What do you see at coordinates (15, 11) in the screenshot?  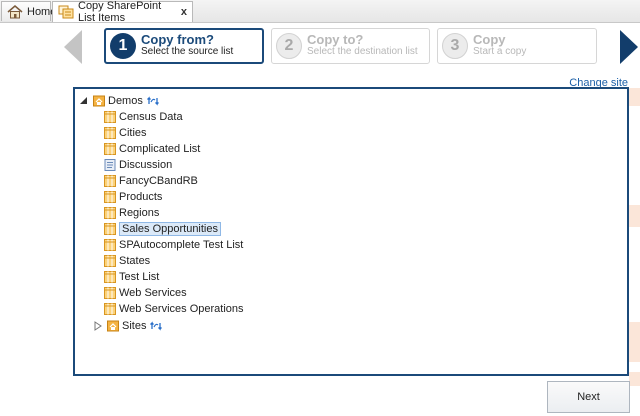 I see `home-icon` at bounding box center [15, 11].